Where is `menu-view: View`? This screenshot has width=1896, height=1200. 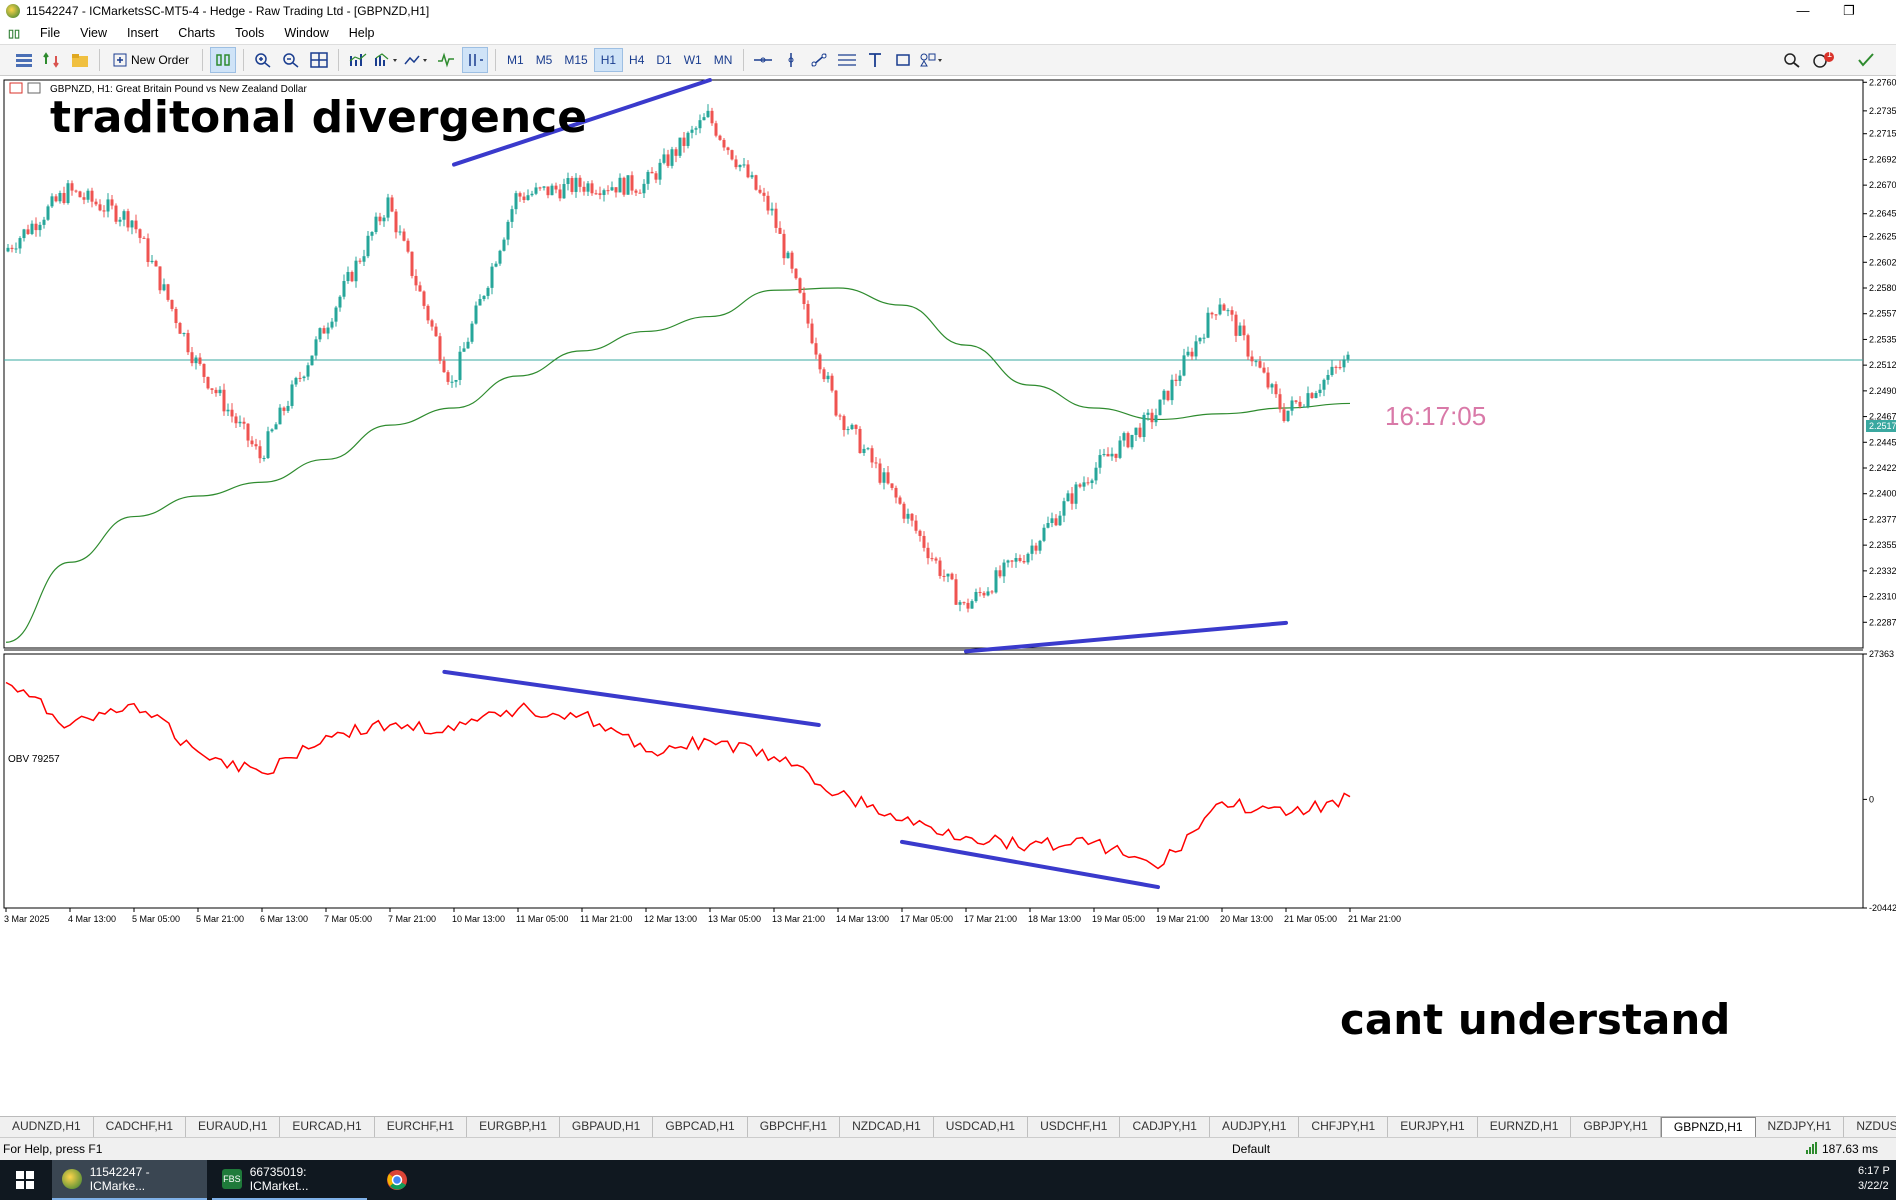 menu-view: View is located at coordinates (93, 33).